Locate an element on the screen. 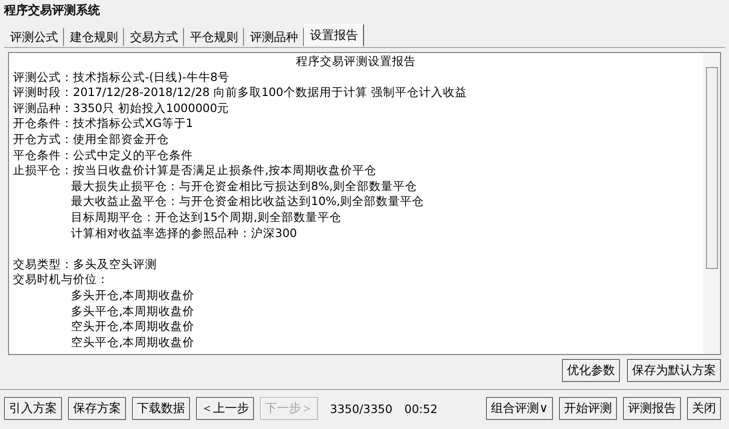 The image size is (729, 429). field-value: 技术指标公式-(日线)-牛牛8号 is located at coordinates (151, 78).